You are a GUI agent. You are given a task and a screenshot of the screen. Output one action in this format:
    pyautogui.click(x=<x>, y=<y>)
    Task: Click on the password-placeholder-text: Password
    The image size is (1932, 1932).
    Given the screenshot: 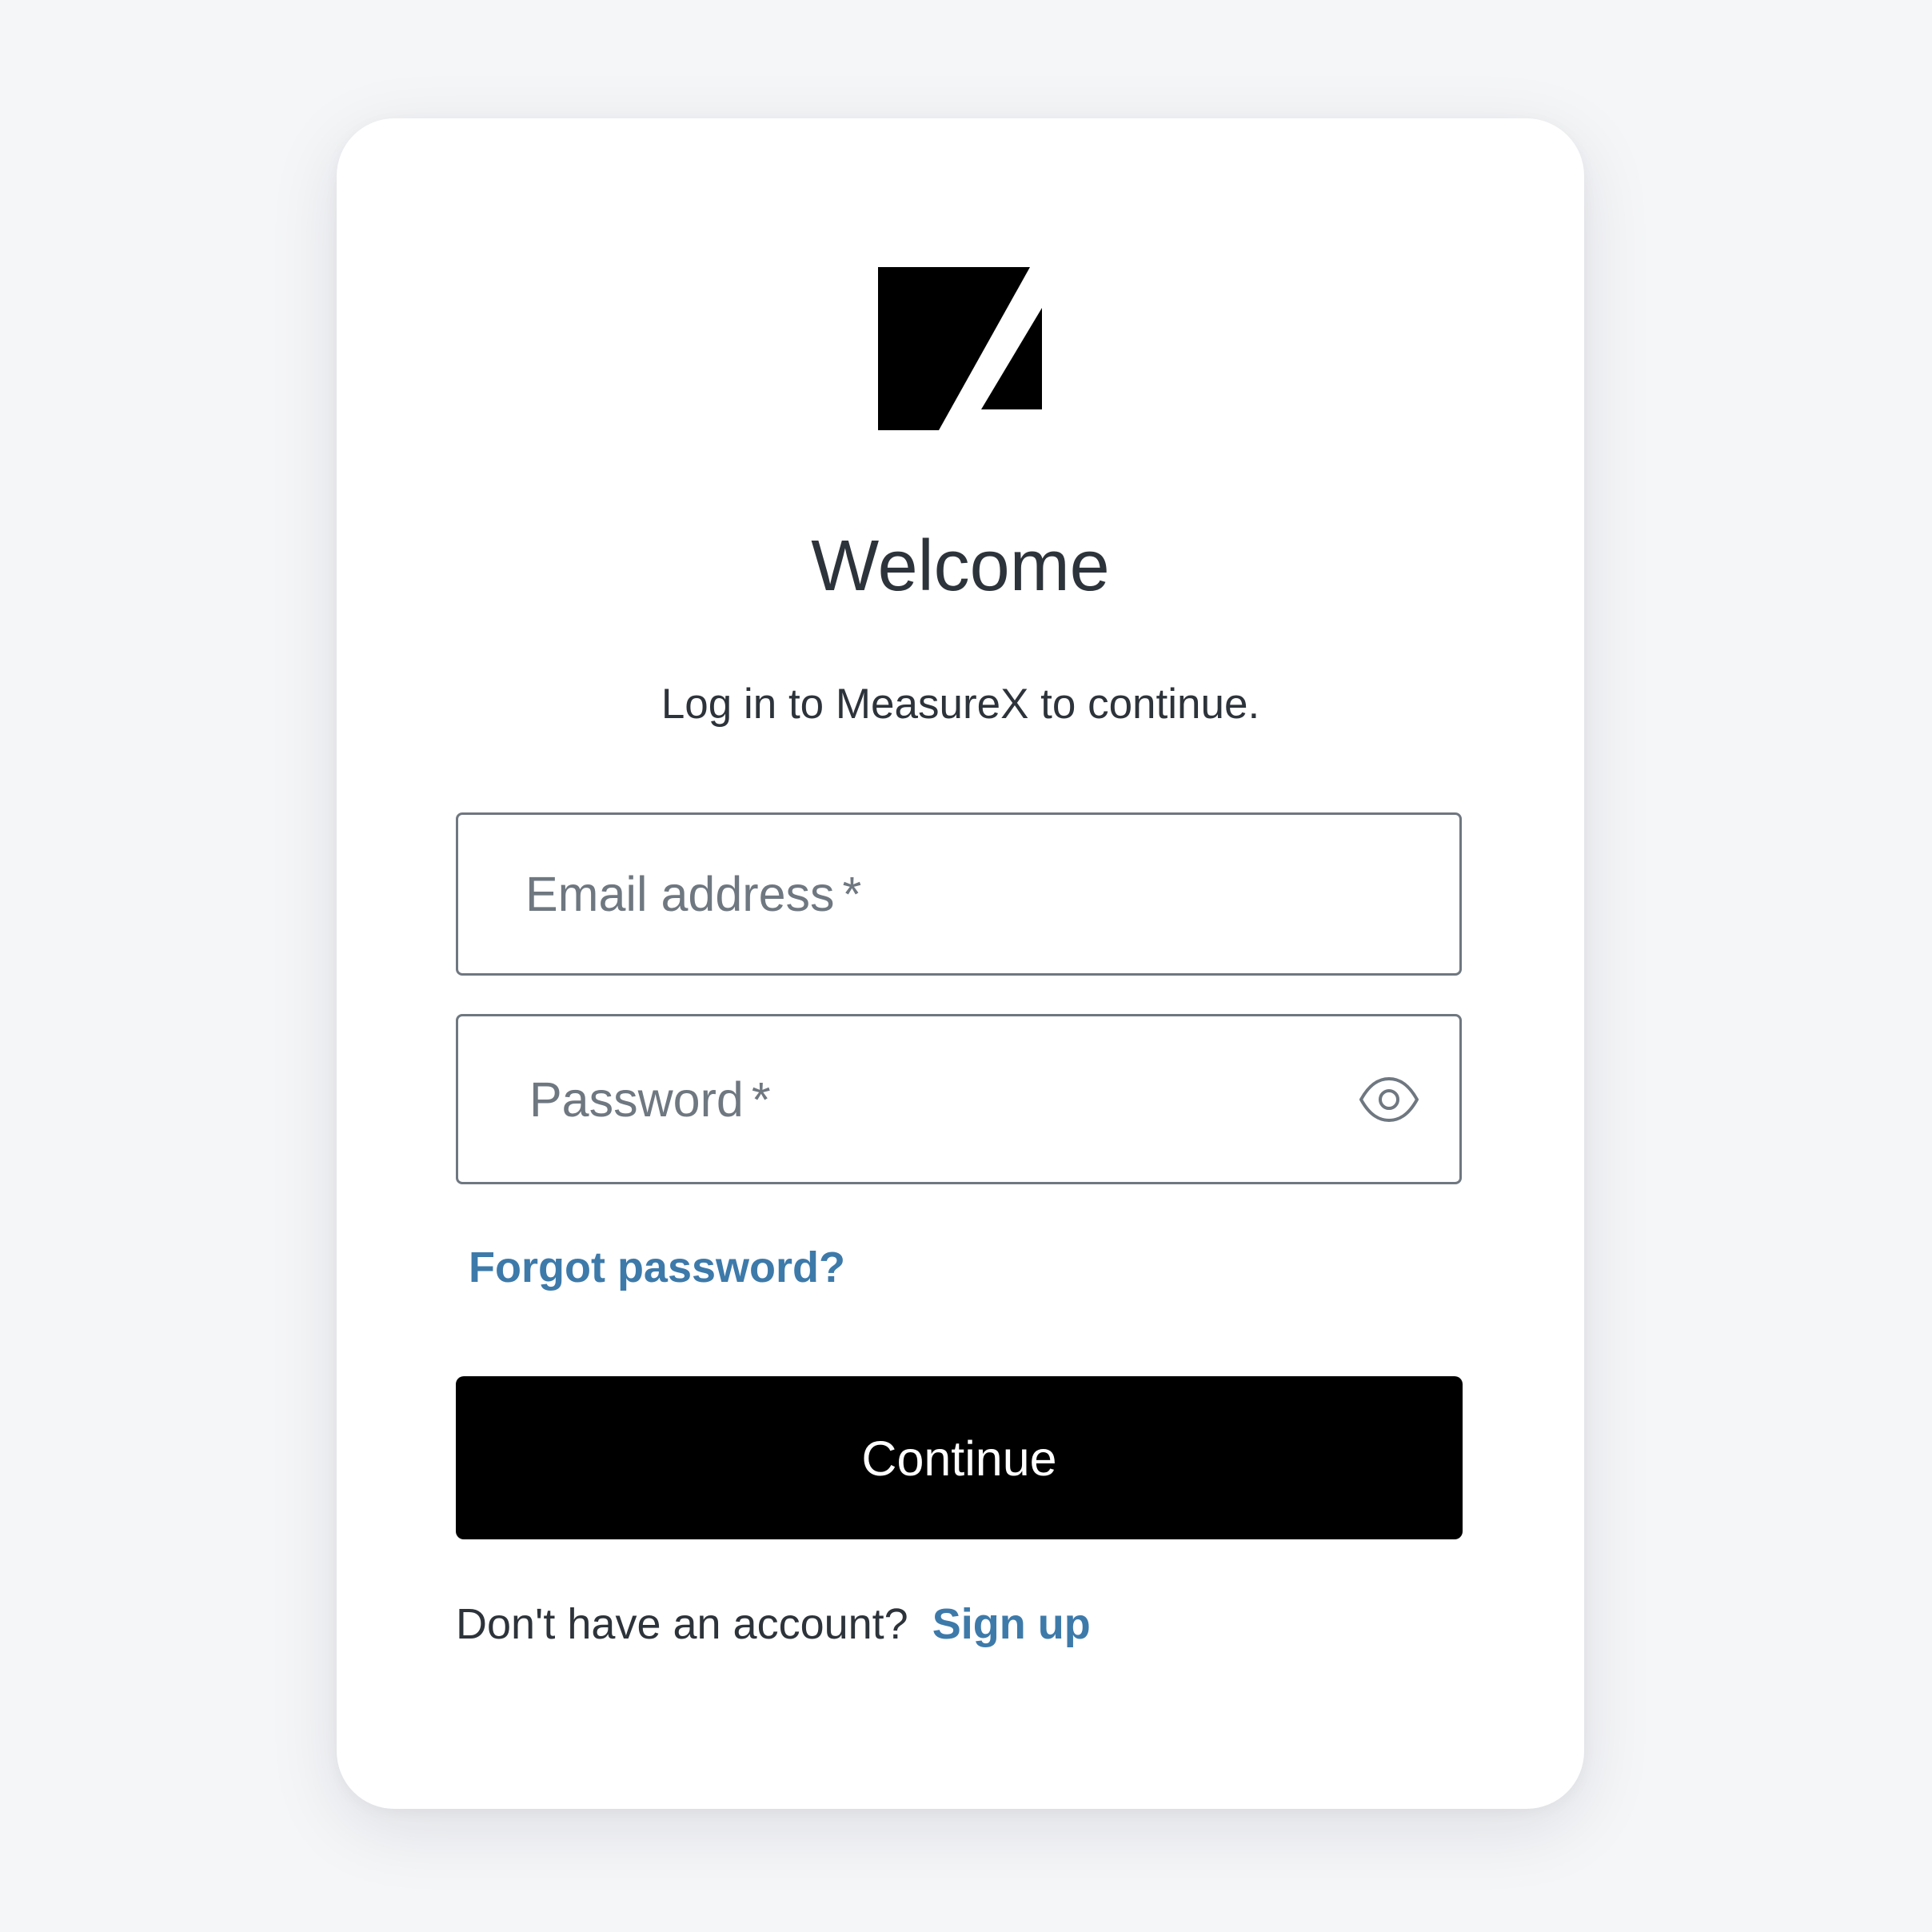 What is the action you would take?
    pyautogui.click(x=636, y=1100)
    